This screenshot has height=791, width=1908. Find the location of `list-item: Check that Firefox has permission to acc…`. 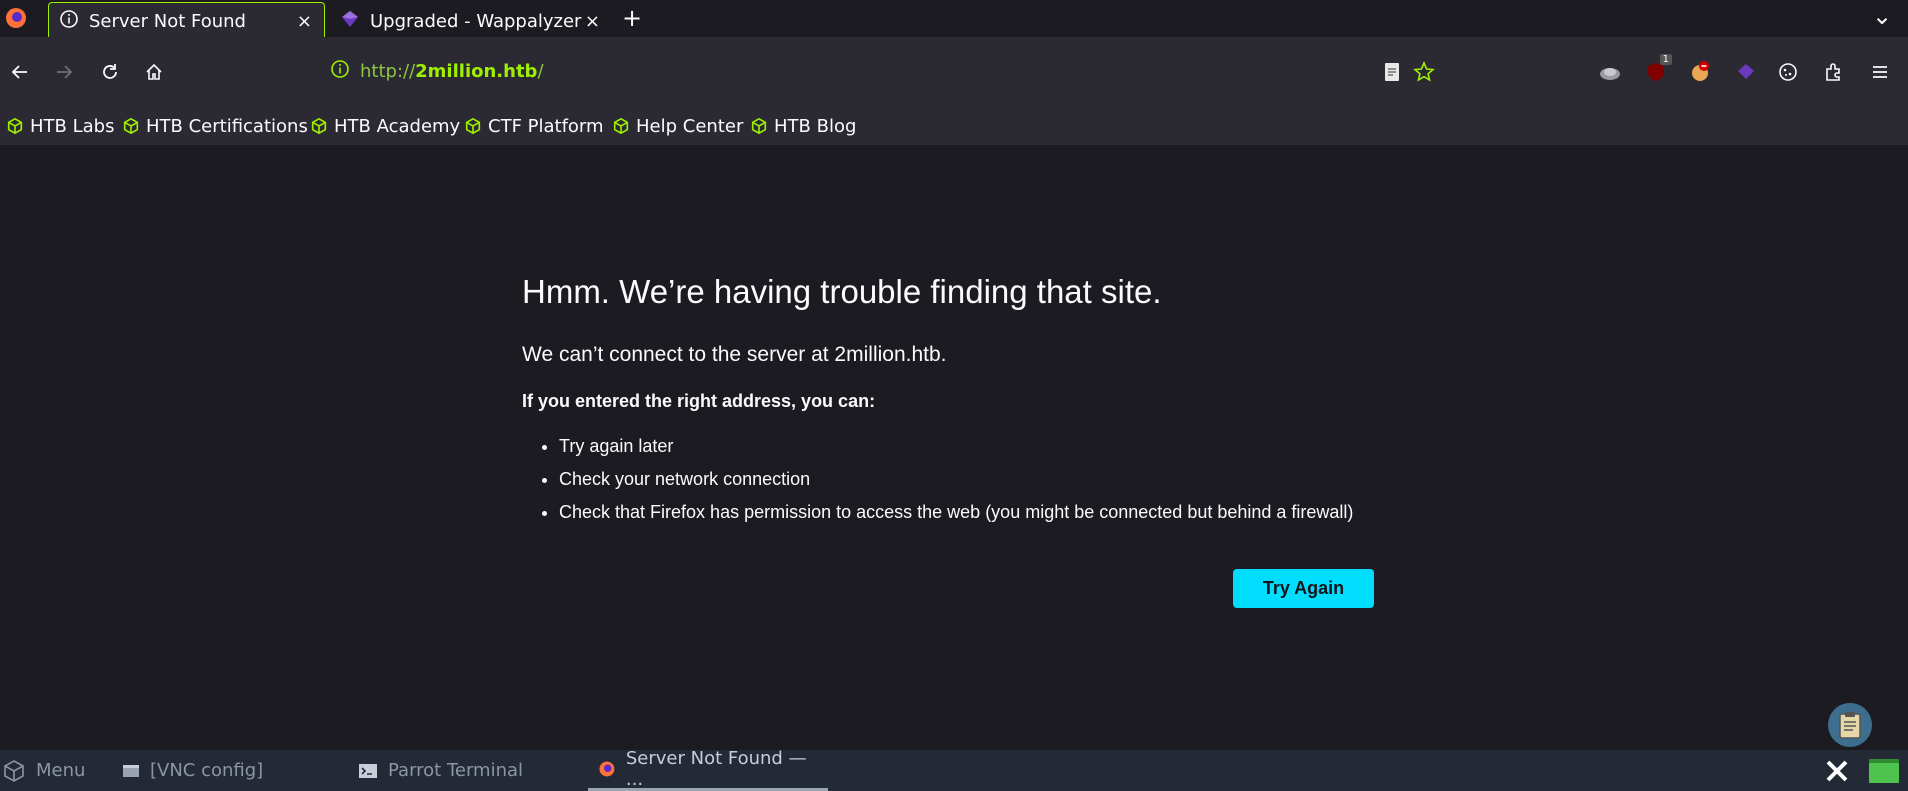

list-item: Check that Firefox has permission to acc… is located at coordinates (956, 512).